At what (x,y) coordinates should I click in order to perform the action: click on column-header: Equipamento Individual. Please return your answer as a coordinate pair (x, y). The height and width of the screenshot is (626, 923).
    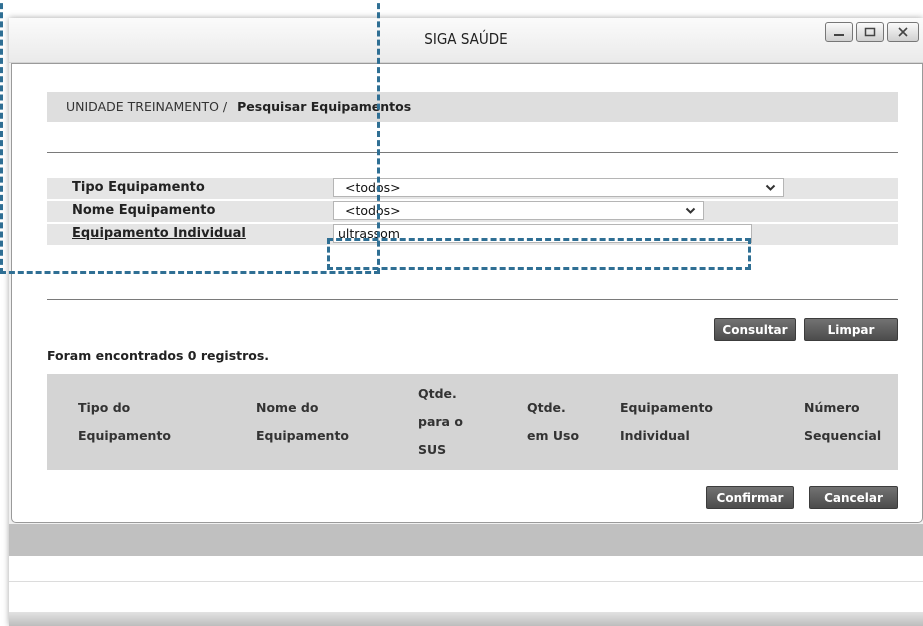
    Looking at the image, I should click on (667, 421).